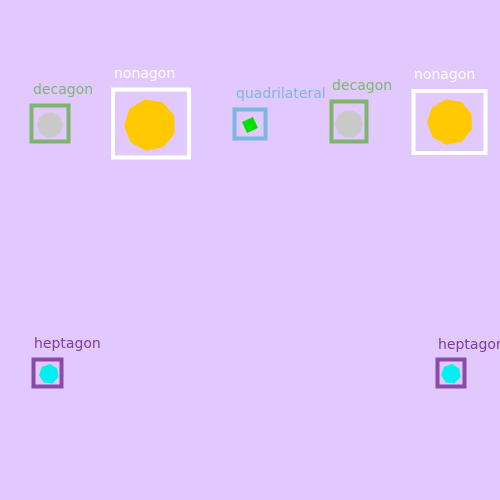  I want to click on quadrilateral-annotation: quadrilateral, so click(279, 113).